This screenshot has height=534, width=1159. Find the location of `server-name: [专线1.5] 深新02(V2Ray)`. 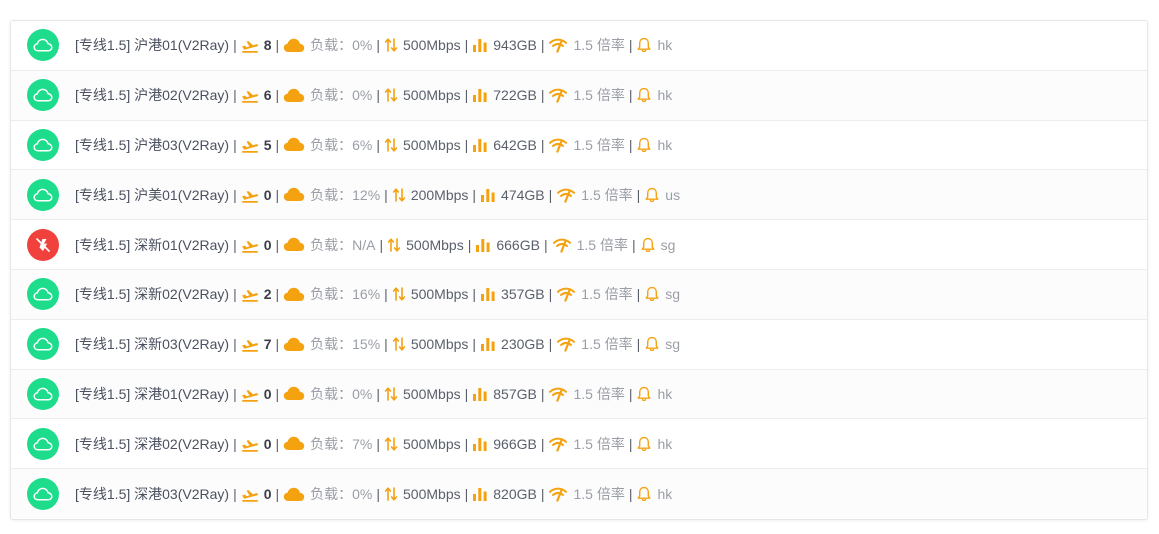

server-name: [专线1.5] 深新02(V2Ray) is located at coordinates (152, 294).